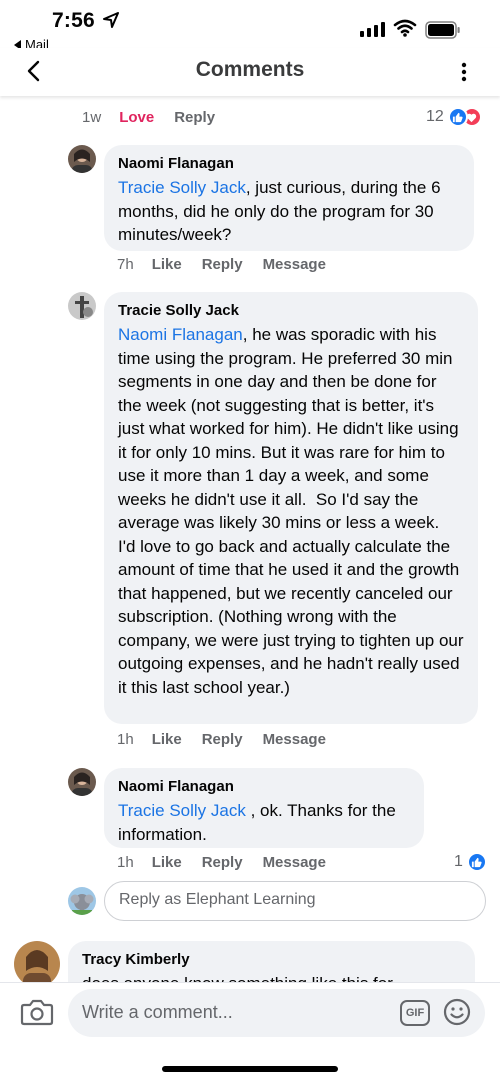 The height and width of the screenshot is (1082, 500). I want to click on comment-time: 7h, so click(125, 264).